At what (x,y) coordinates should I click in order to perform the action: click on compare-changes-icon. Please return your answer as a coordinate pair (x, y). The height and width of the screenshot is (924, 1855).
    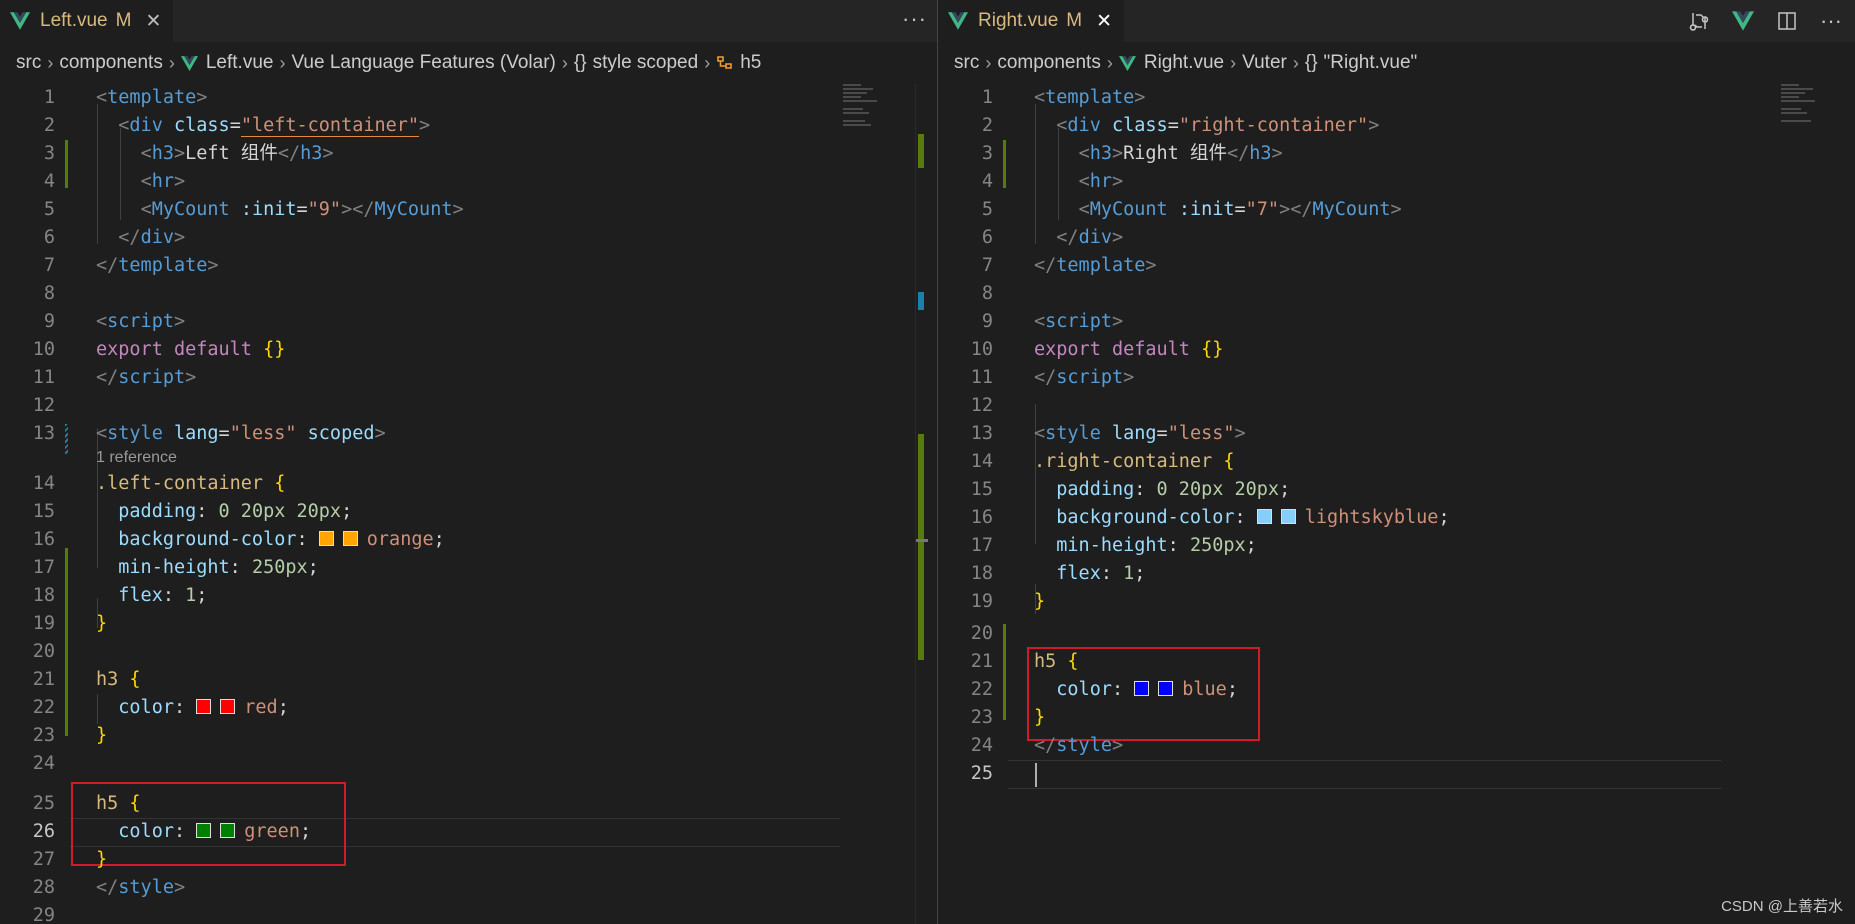
    Looking at the image, I should click on (1699, 21).